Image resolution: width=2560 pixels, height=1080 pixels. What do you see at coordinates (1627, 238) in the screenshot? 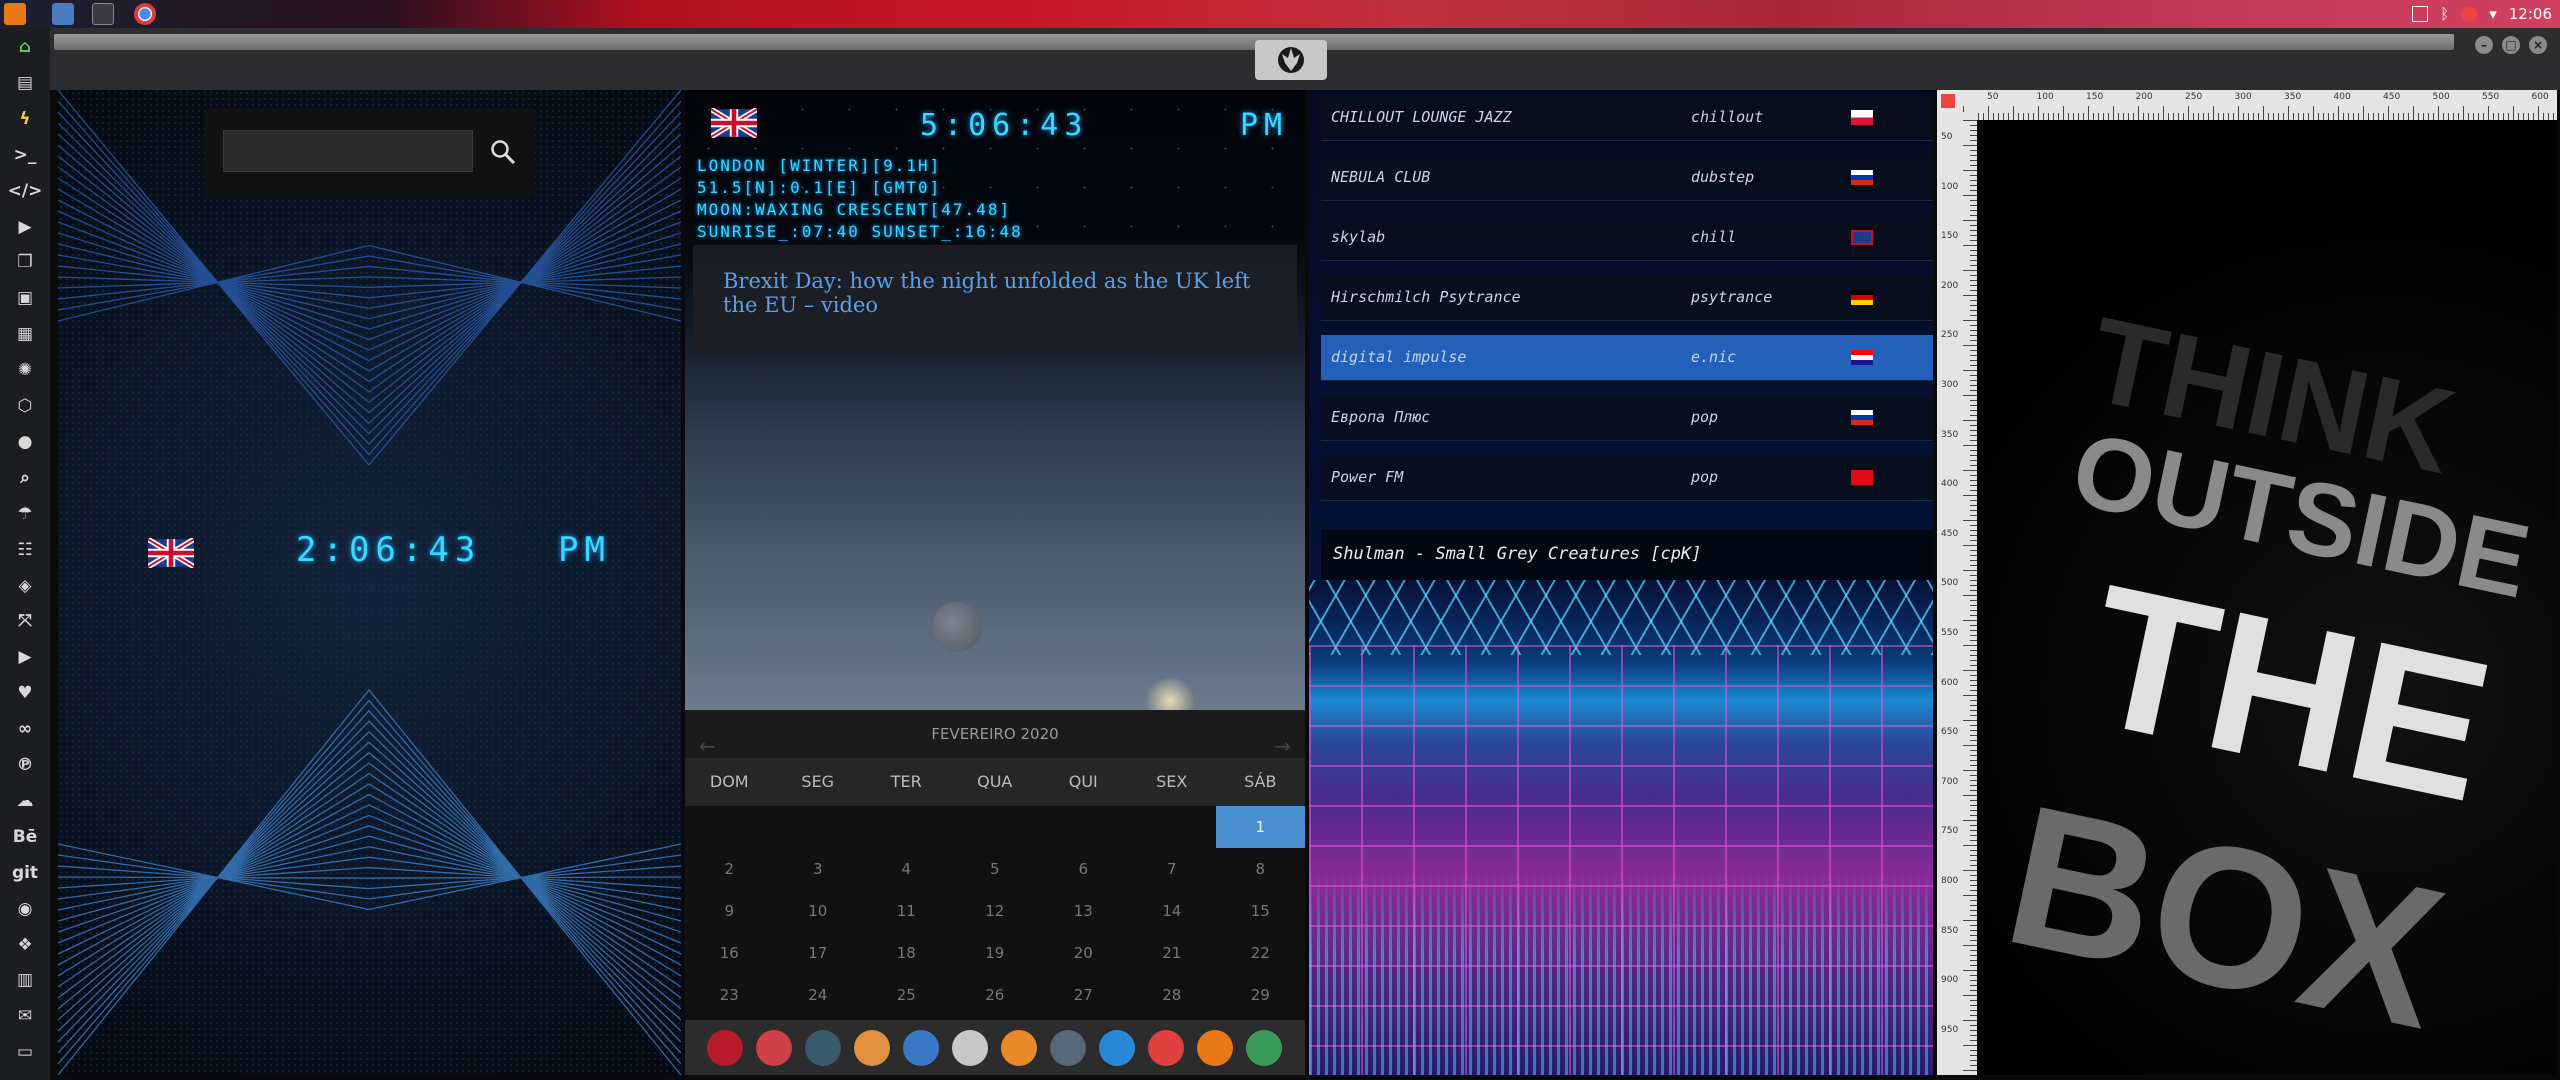
I see `station-row: skylab chill` at bounding box center [1627, 238].